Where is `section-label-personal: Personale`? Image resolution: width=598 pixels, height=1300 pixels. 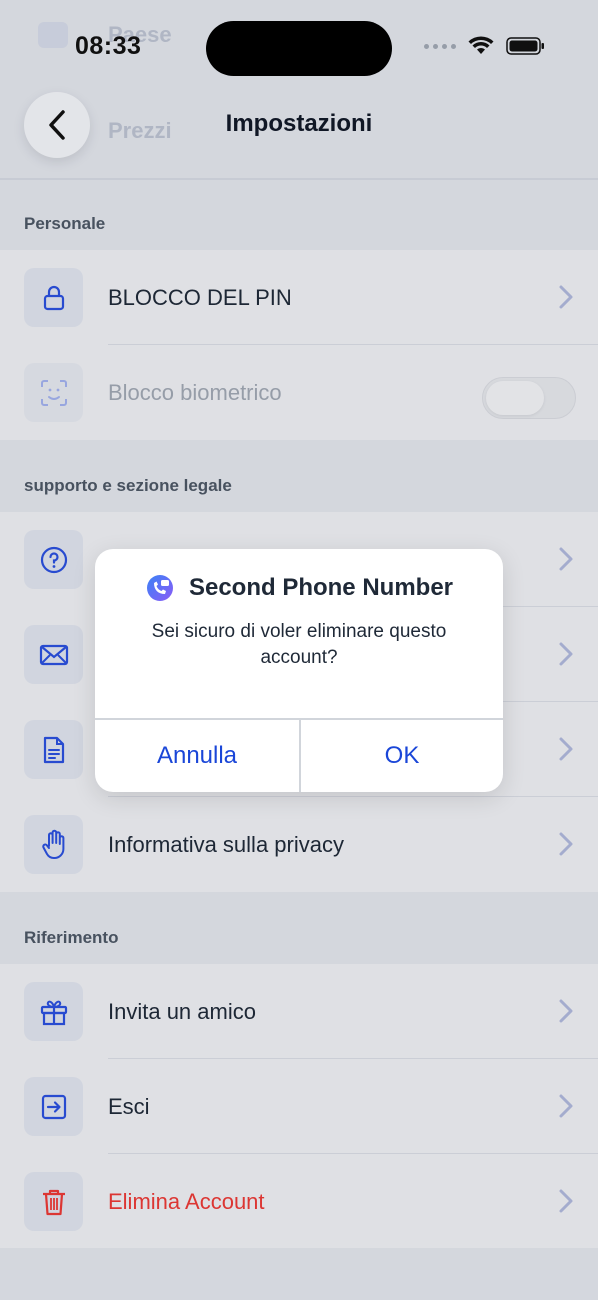 section-label-personal: Personale is located at coordinates (65, 223).